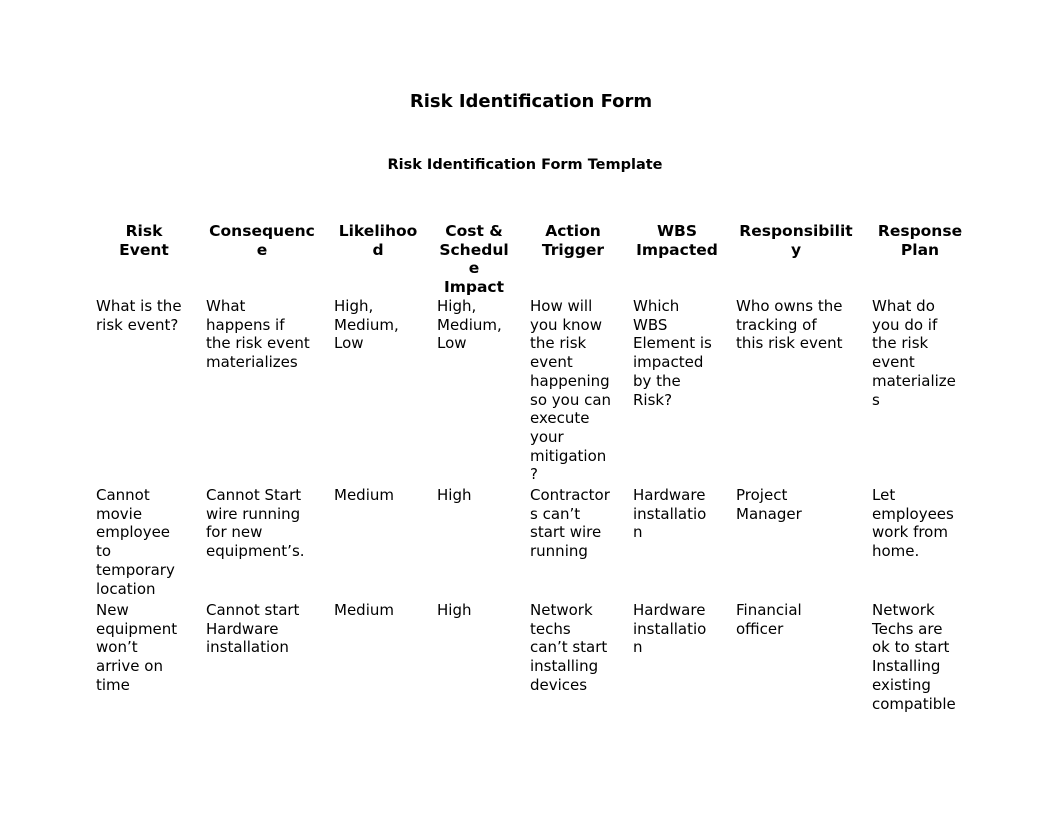  What do you see at coordinates (262, 240) in the screenshot?
I see `header-consequence: Consequenc e` at bounding box center [262, 240].